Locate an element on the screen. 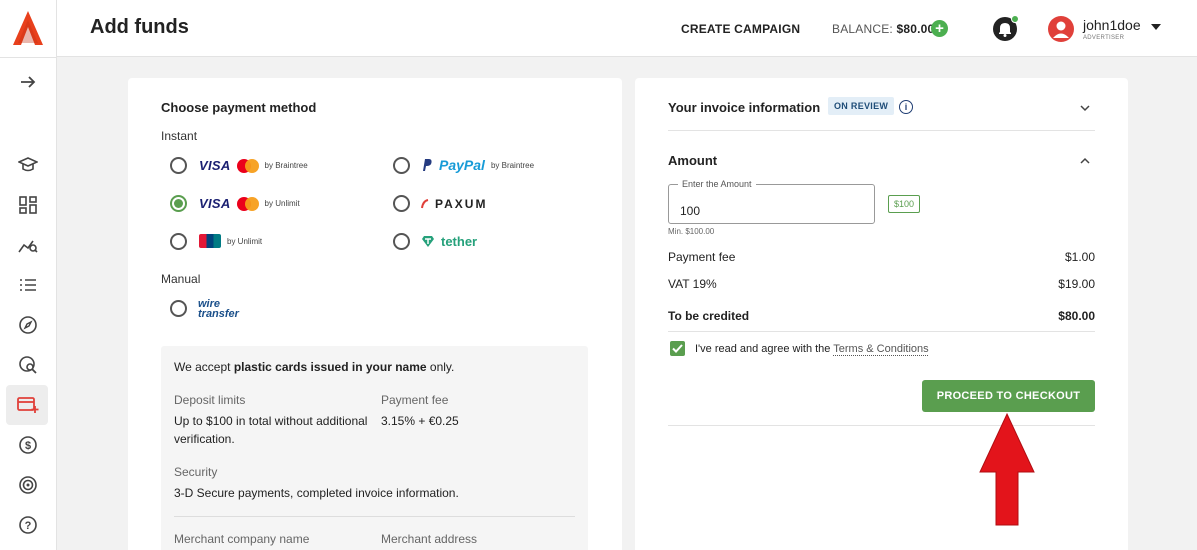  quick-amount-button: $100 is located at coordinates (904, 204).